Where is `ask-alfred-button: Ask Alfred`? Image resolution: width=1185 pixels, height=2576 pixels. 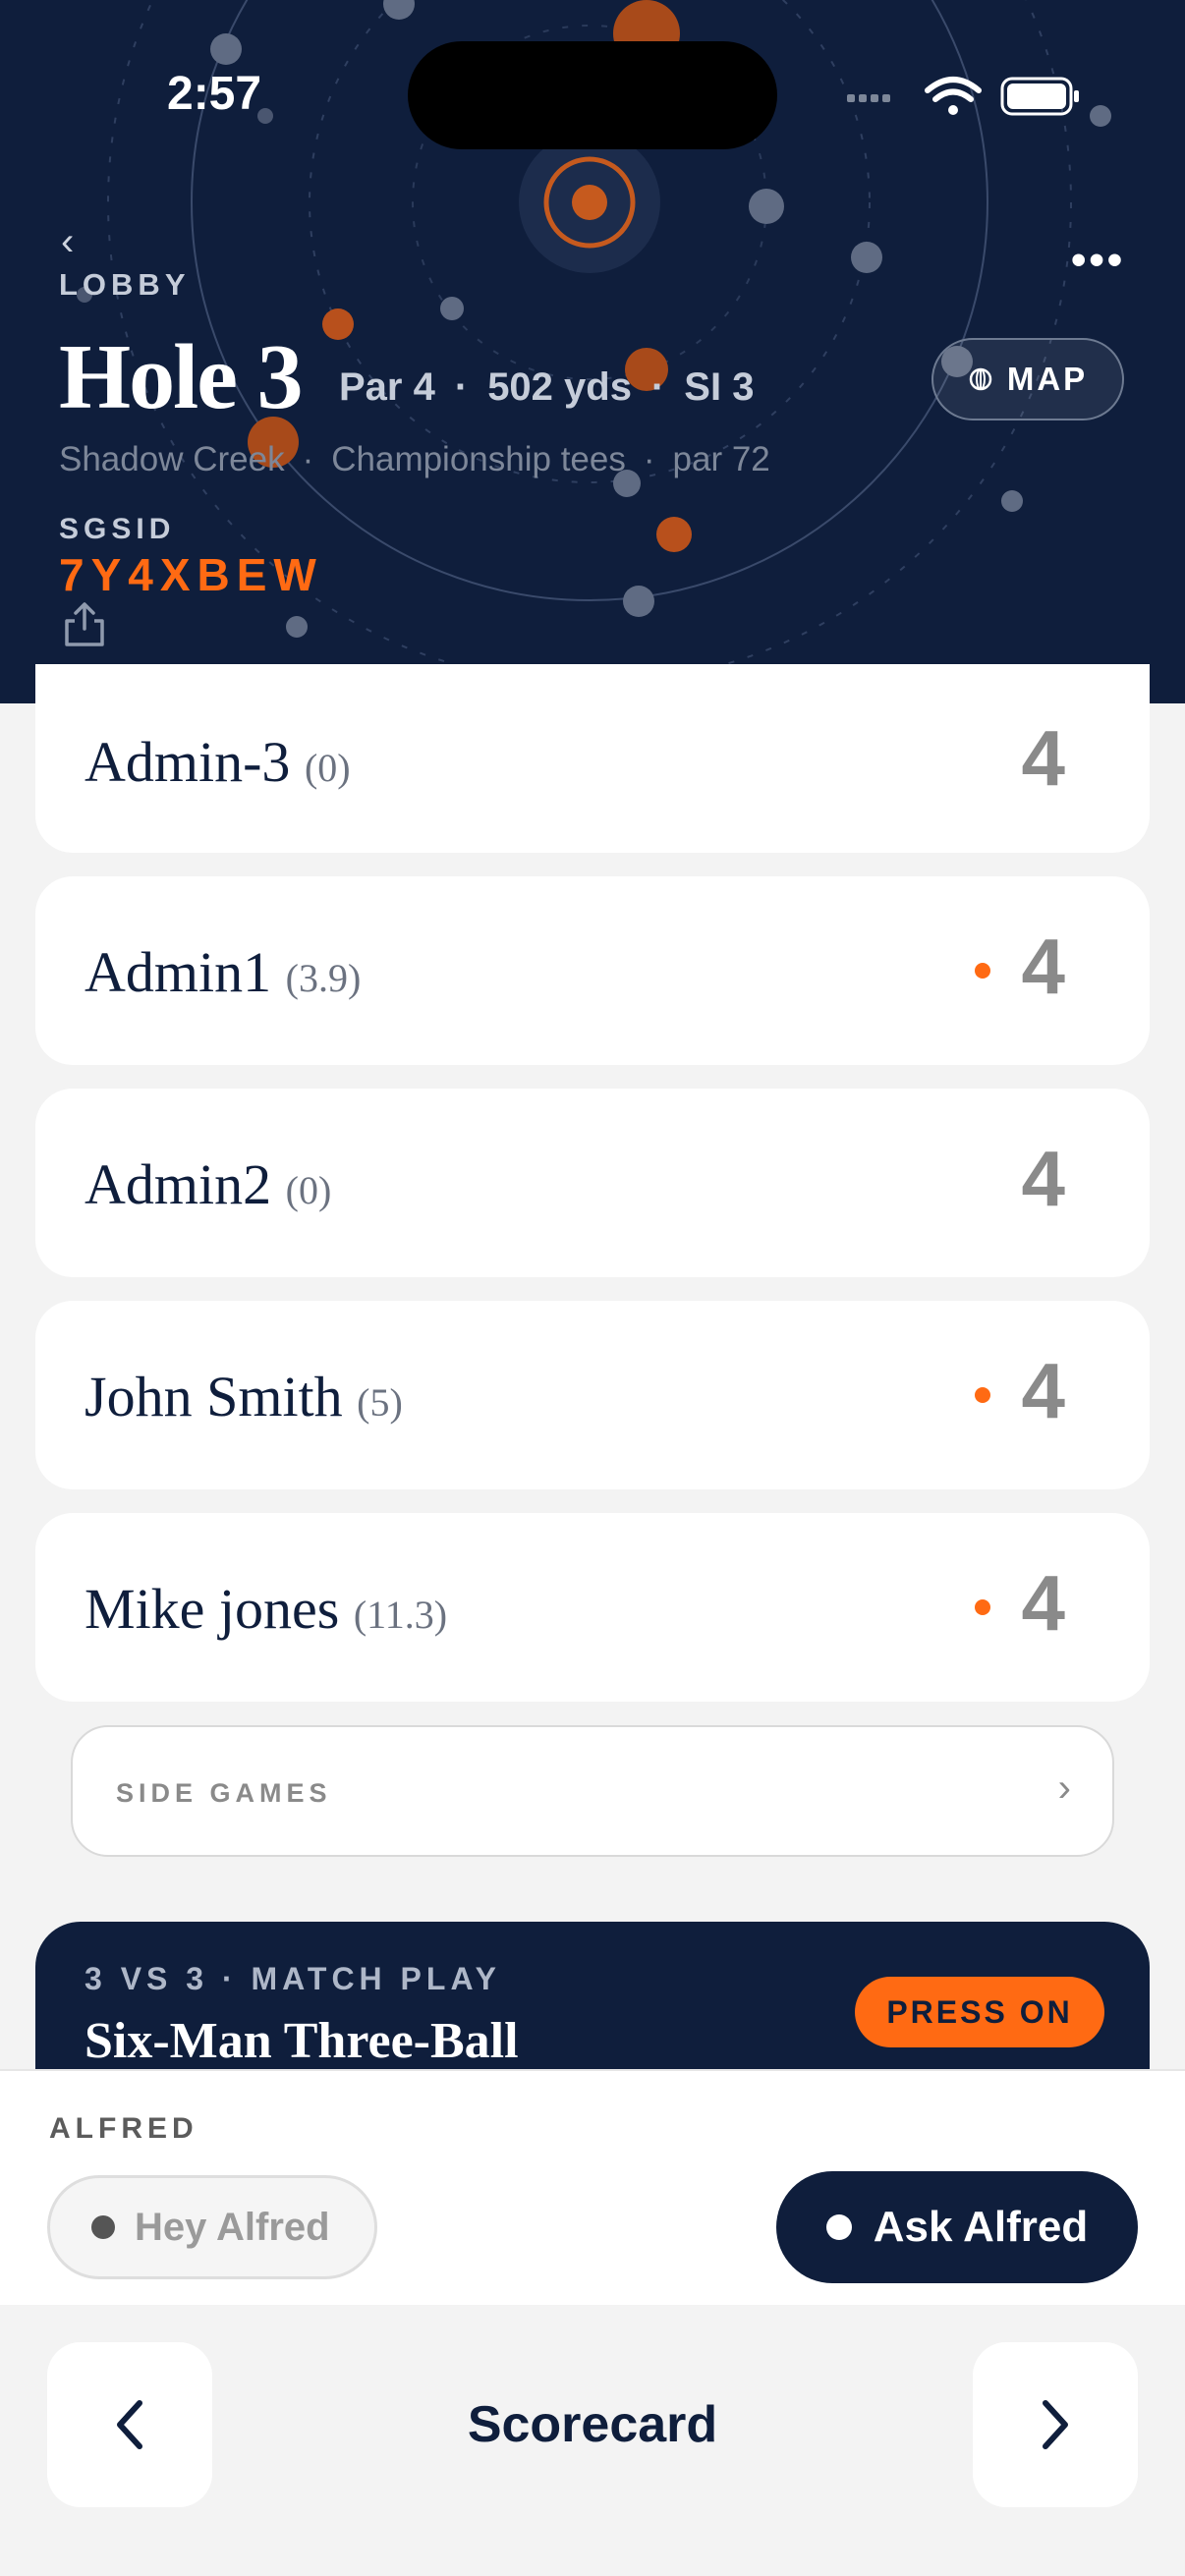 ask-alfred-button: Ask Alfred is located at coordinates (957, 2227).